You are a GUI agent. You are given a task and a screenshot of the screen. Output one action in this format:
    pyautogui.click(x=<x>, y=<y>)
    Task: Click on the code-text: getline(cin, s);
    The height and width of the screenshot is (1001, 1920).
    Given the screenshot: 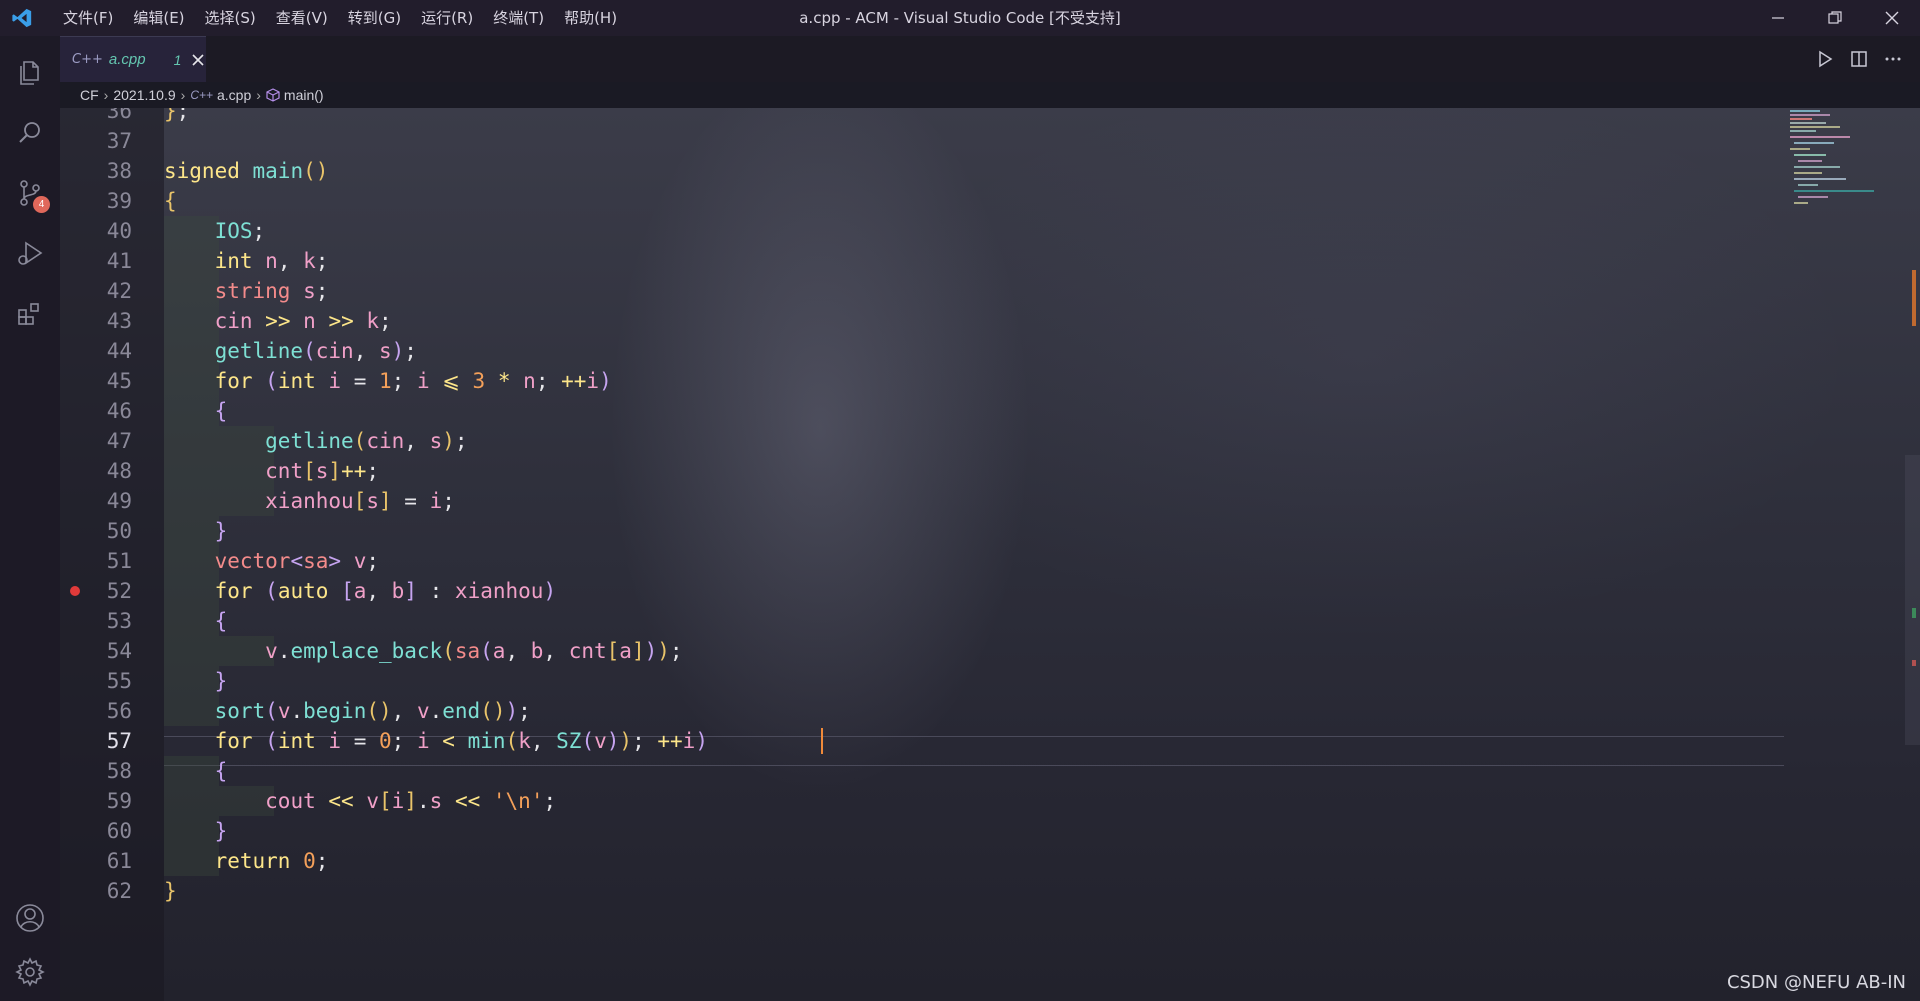 What is the action you would take?
    pyautogui.click(x=315, y=351)
    